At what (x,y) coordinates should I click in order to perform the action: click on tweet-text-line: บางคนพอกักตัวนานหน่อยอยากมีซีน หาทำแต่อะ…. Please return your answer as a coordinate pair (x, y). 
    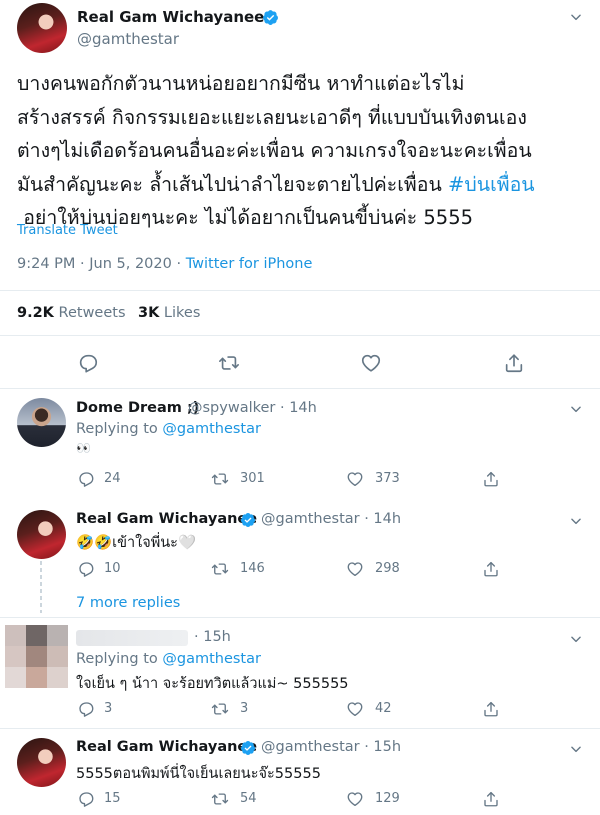
    Looking at the image, I should click on (241, 83).